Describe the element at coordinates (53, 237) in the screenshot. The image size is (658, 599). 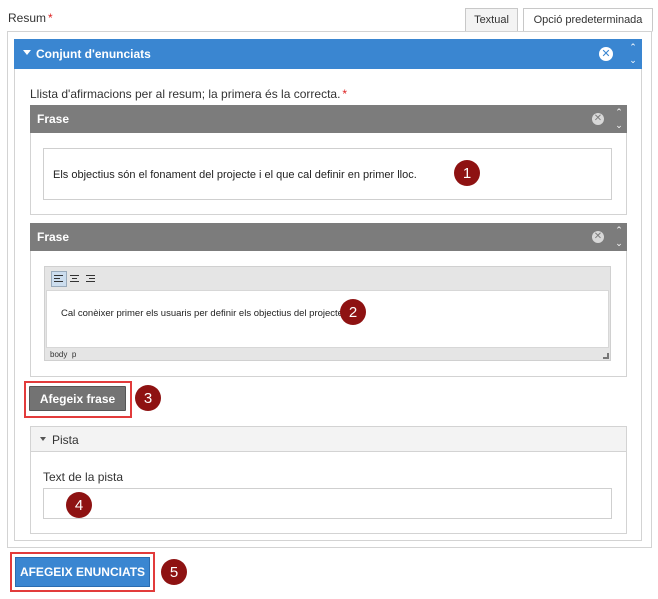
I see `sentence-title-2: Frase` at that location.